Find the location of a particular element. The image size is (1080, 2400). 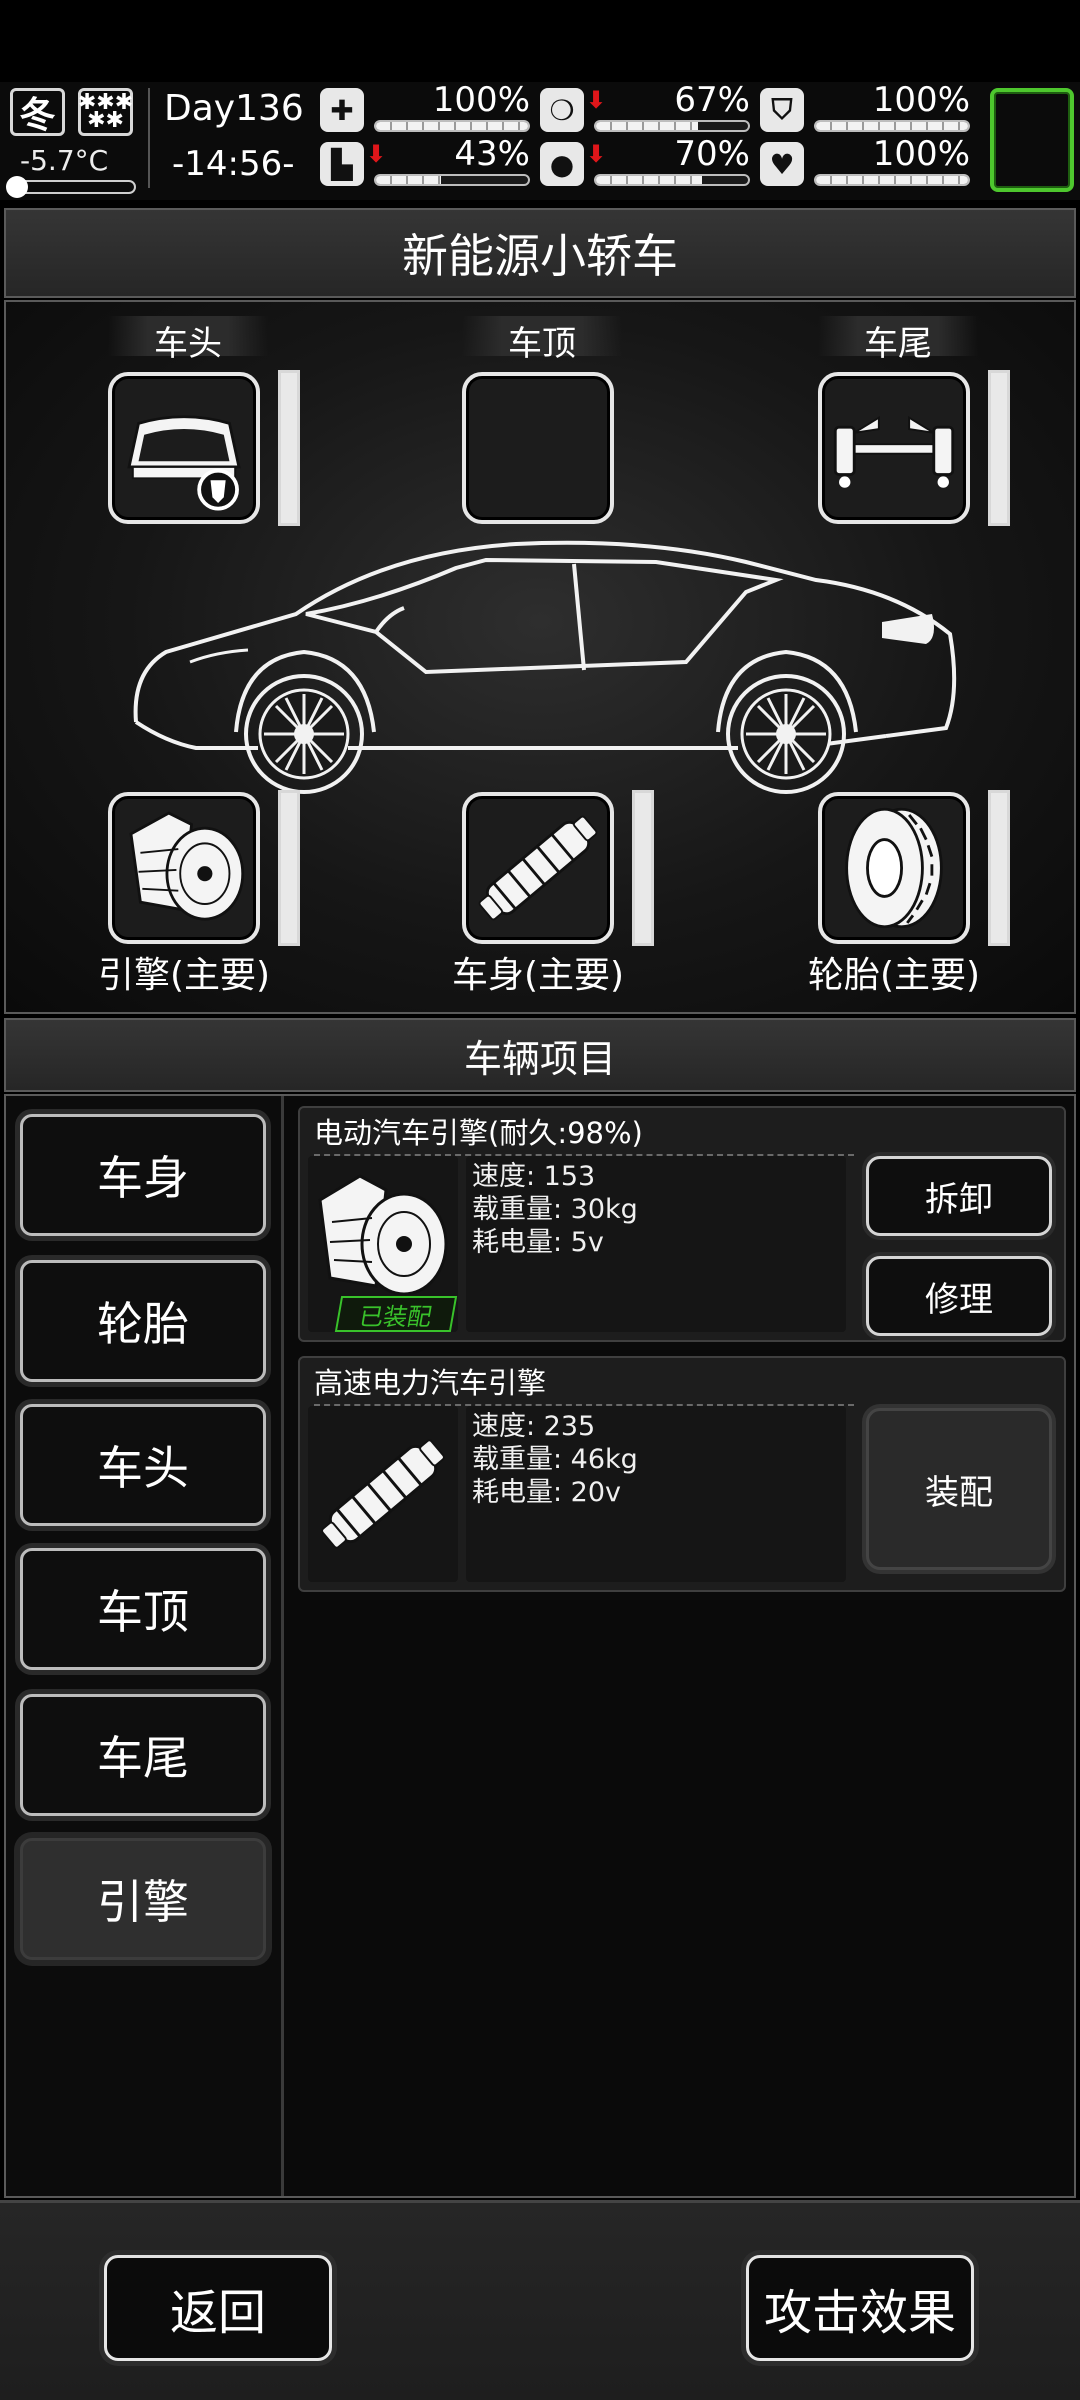

slot-label-front: 车头 is located at coordinates (188, 340).